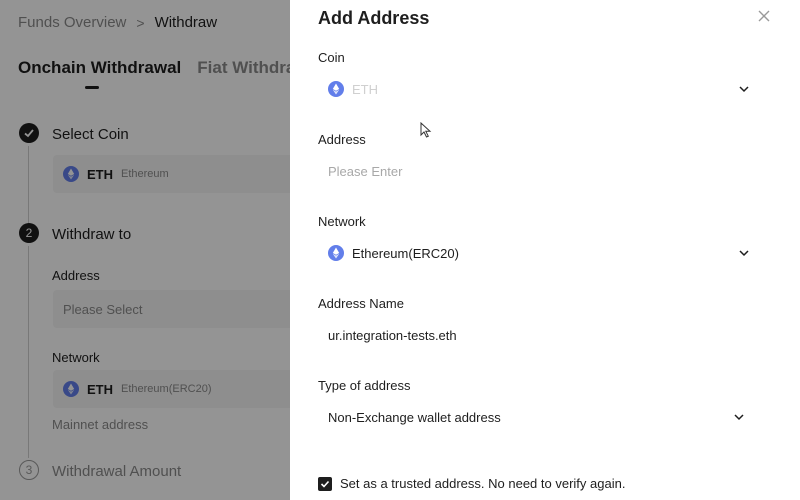 This screenshot has height=500, width=800. Describe the element at coordinates (361, 303) in the screenshot. I see `address-name-label: Address Name` at that location.